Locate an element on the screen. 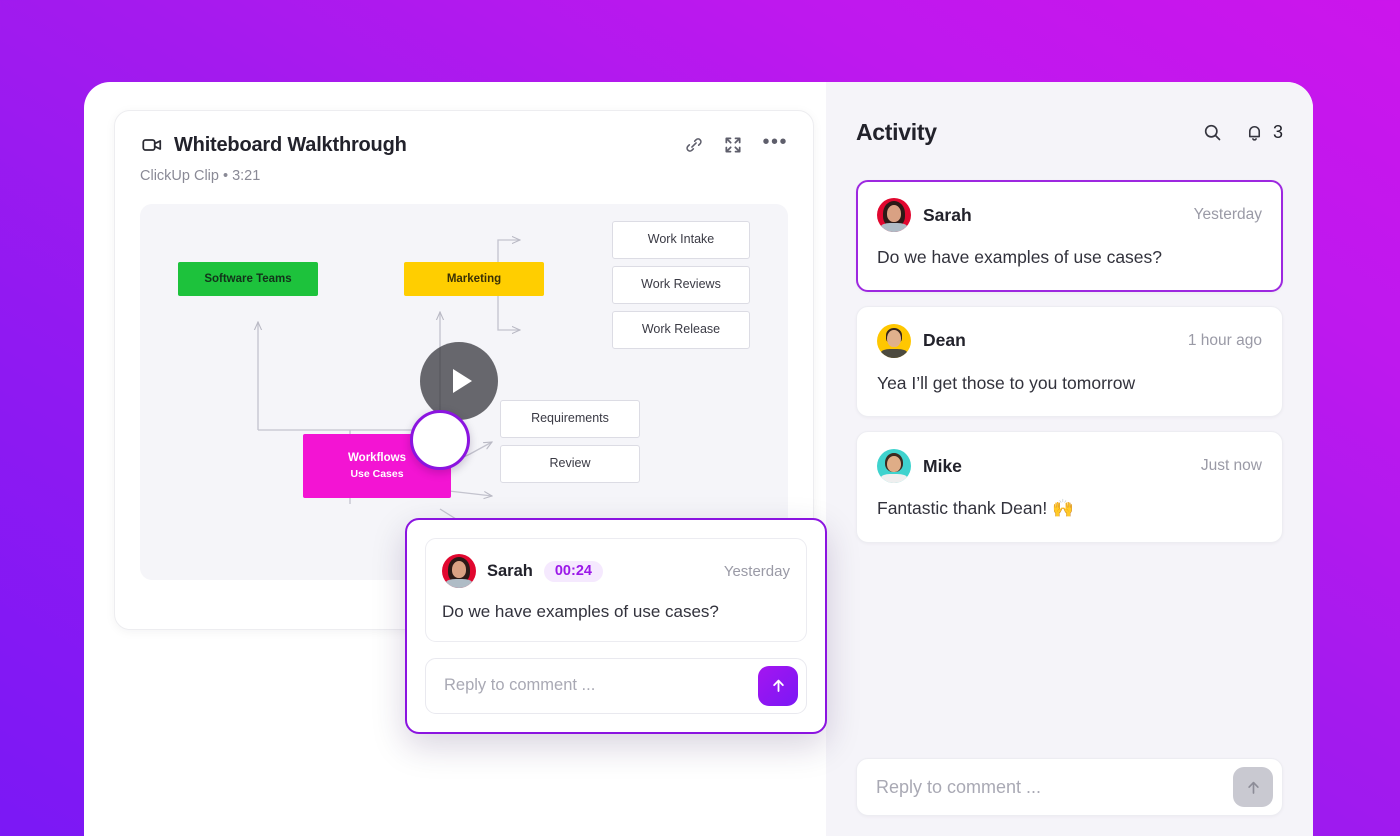 Image resolution: width=1400 pixels, height=836 pixels. wb-node-marketing: Marketing is located at coordinates (474, 279).